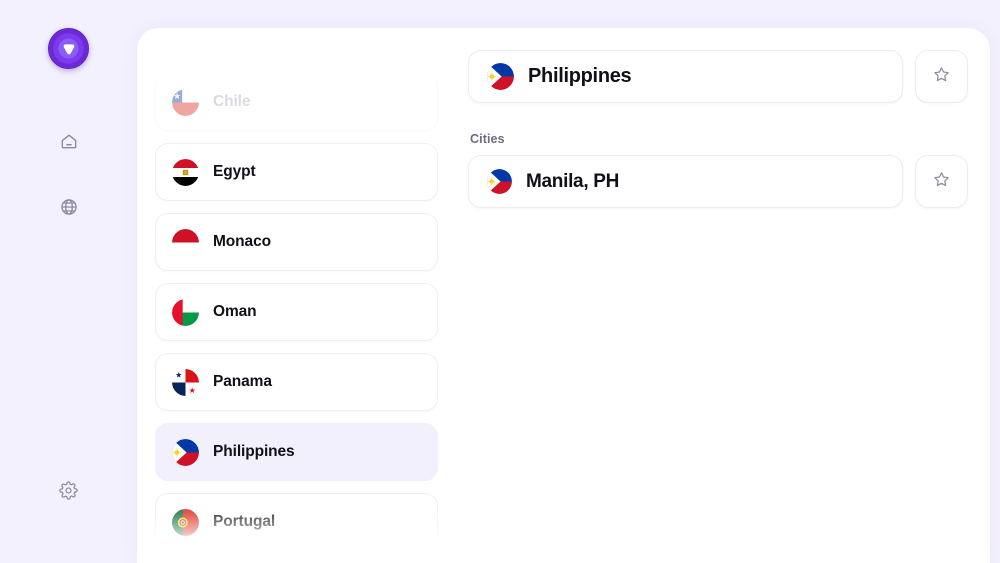 Image resolution: width=1000 pixels, height=563 pixels. Describe the element at coordinates (685, 76) in the screenshot. I see `country-header-card: Philippines` at that location.